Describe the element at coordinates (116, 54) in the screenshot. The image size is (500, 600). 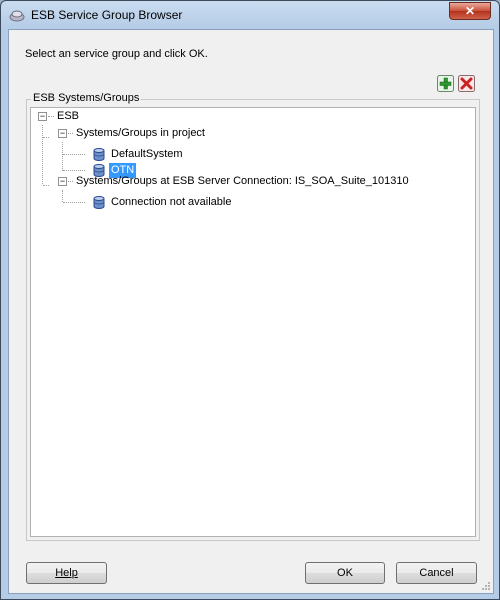
I see `instruction-text: Select an service group and click OK.` at that location.